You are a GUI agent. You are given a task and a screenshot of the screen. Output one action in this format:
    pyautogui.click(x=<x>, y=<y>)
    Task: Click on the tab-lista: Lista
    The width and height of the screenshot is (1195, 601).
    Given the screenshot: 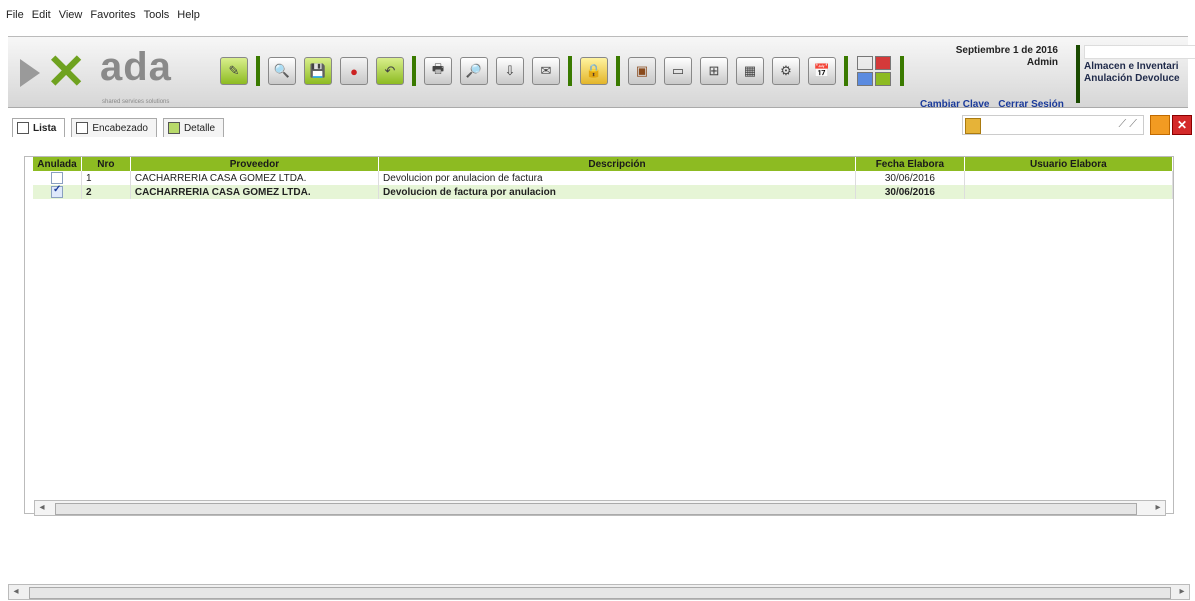 What is the action you would take?
    pyautogui.click(x=39, y=127)
    